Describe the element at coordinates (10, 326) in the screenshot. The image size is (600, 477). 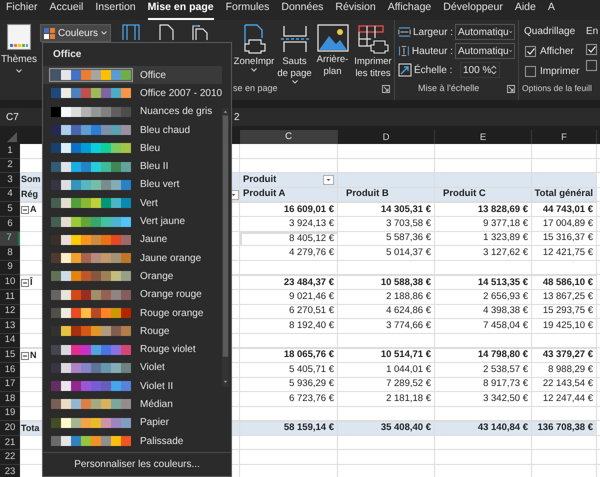
I see `row-number: 13` at that location.